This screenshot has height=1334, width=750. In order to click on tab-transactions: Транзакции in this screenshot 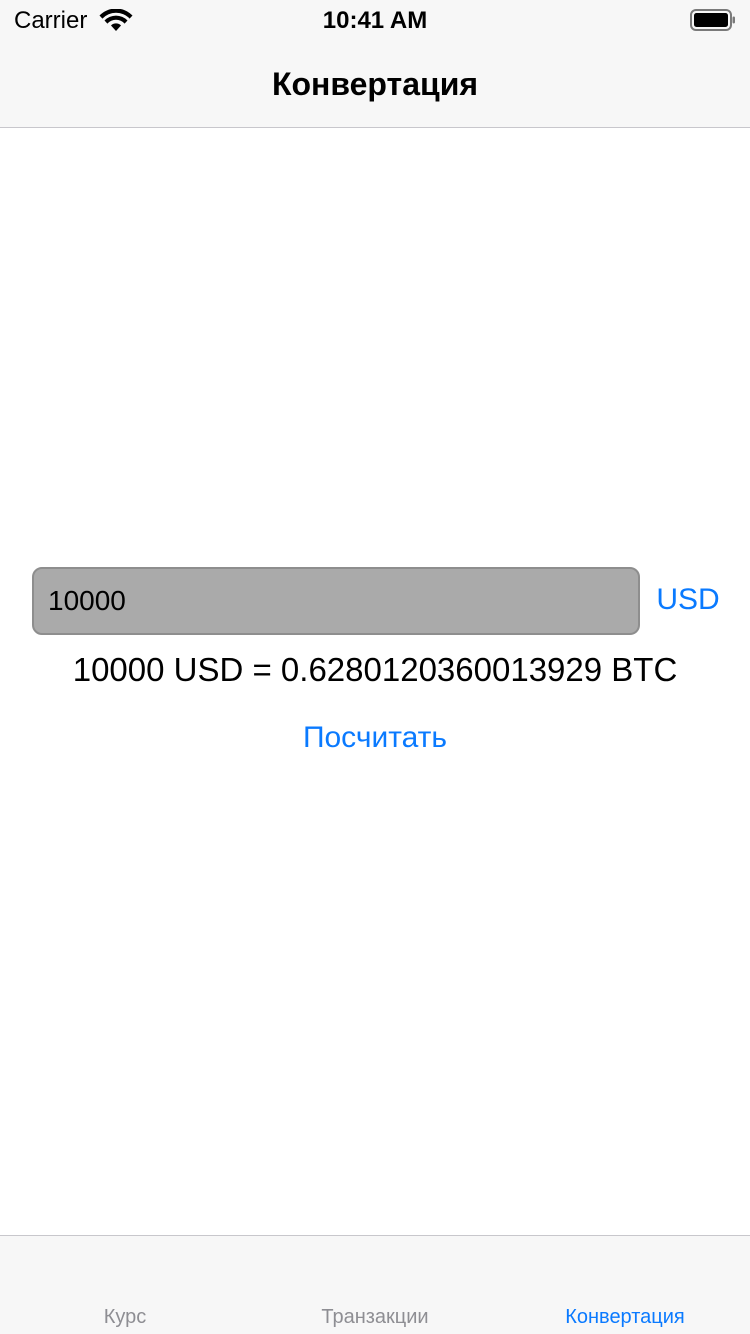, I will do `click(375, 1317)`.